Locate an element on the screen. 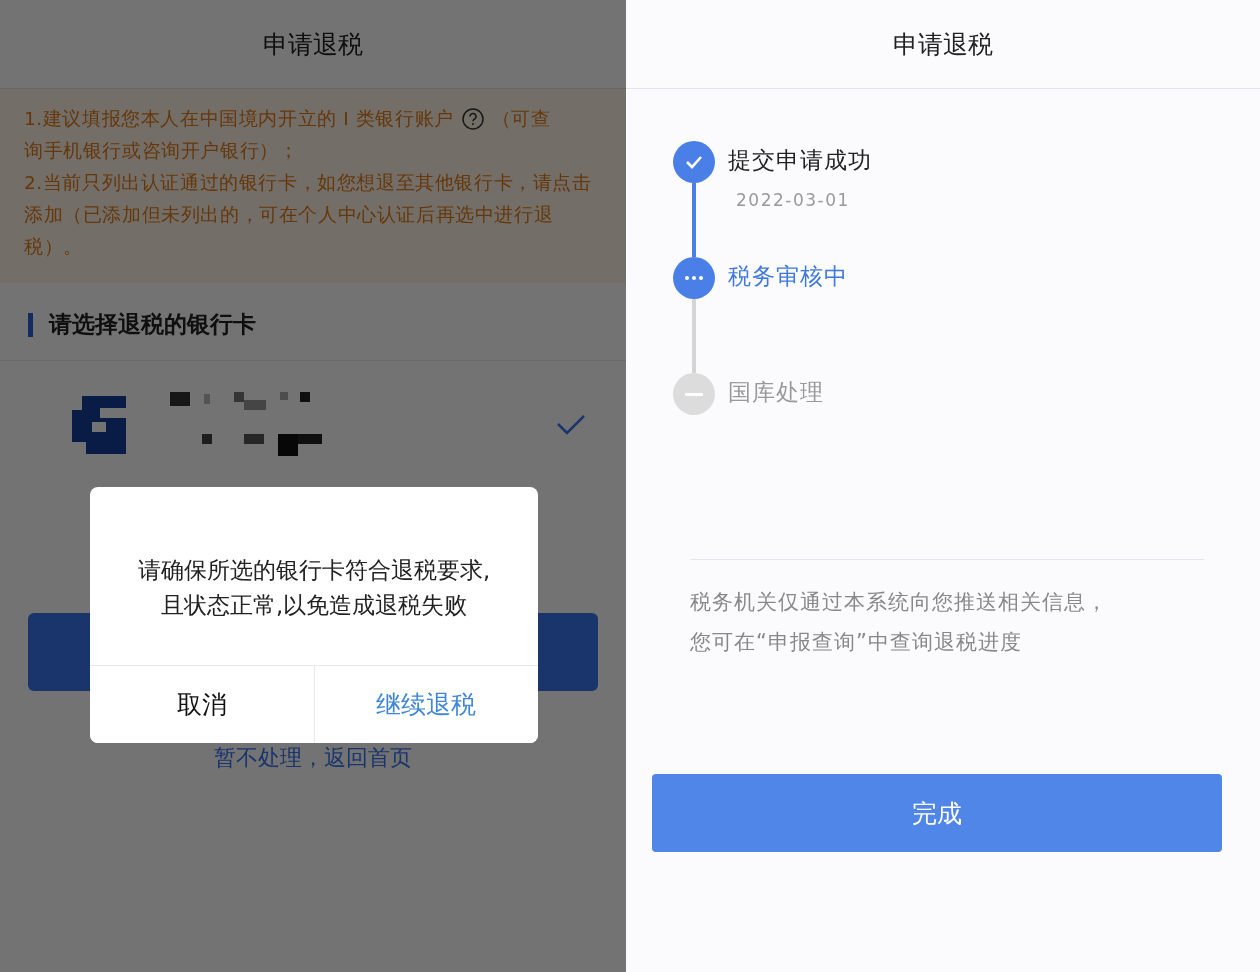 This screenshot has width=1260, height=972. ellipsis-icon is located at coordinates (694, 278).